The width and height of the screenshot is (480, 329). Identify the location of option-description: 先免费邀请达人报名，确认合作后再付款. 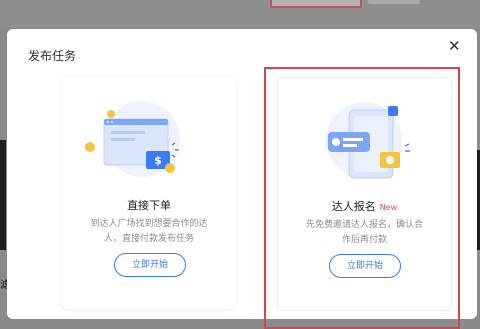
(364, 232).